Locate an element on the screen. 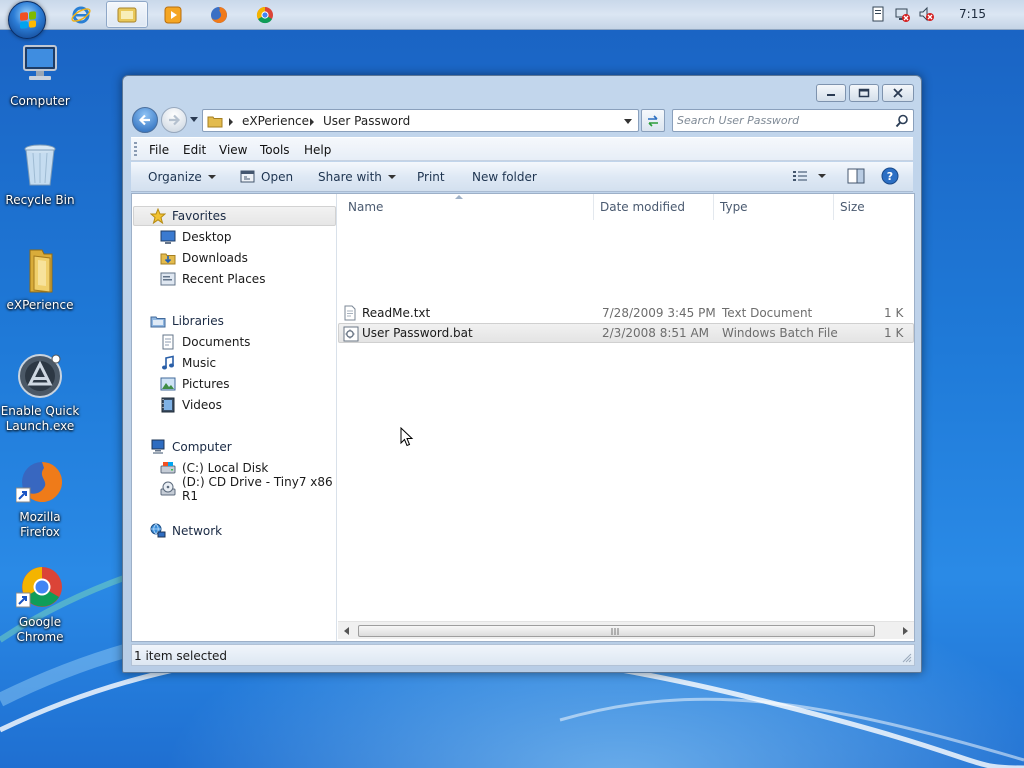 The image size is (1024, 768). back-arrow-icon is located at coordinates (144, 120).